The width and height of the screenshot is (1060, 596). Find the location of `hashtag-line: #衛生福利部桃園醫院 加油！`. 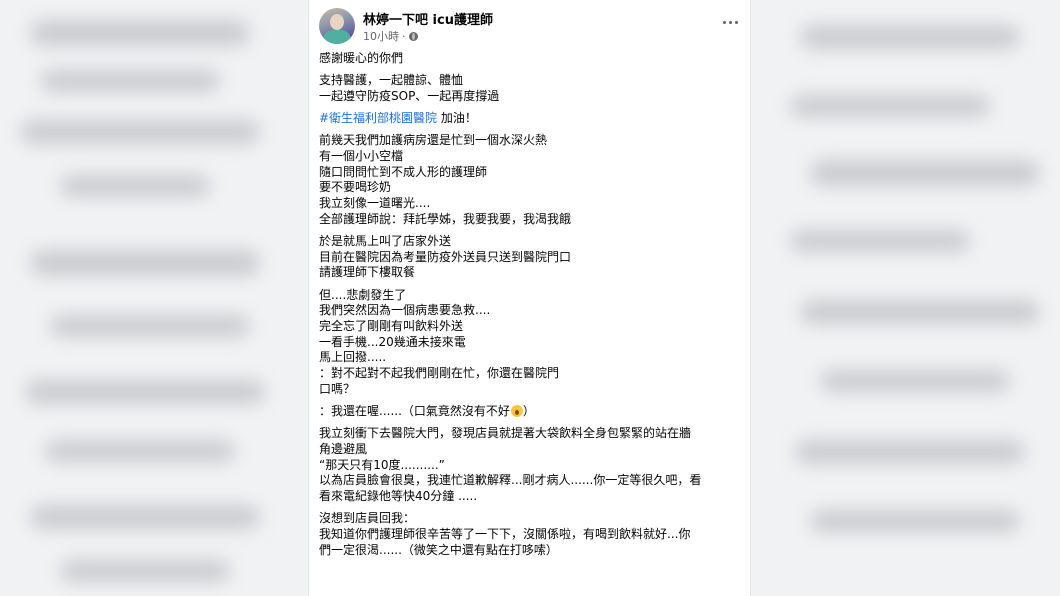

hashtag-line: #衛生福利部桃園醫院 加油！ is located at coordinates (533, 119).